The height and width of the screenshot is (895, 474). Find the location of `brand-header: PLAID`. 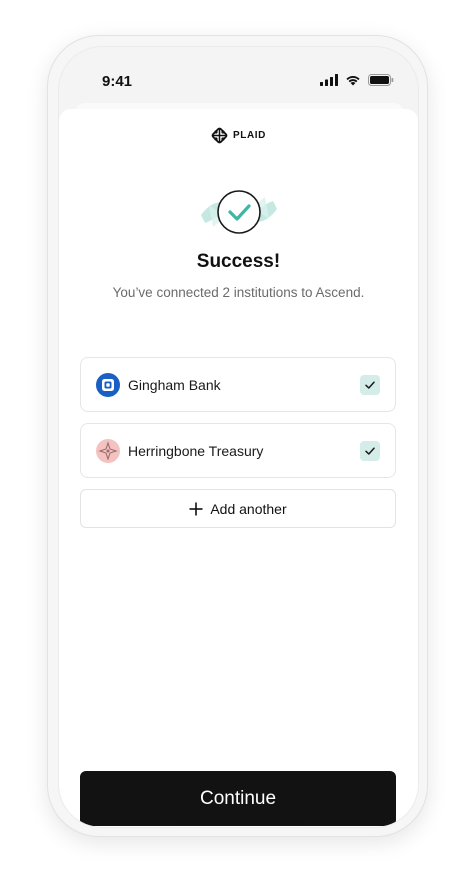

brand-header: PLAID is located at coordinates (238, 135).